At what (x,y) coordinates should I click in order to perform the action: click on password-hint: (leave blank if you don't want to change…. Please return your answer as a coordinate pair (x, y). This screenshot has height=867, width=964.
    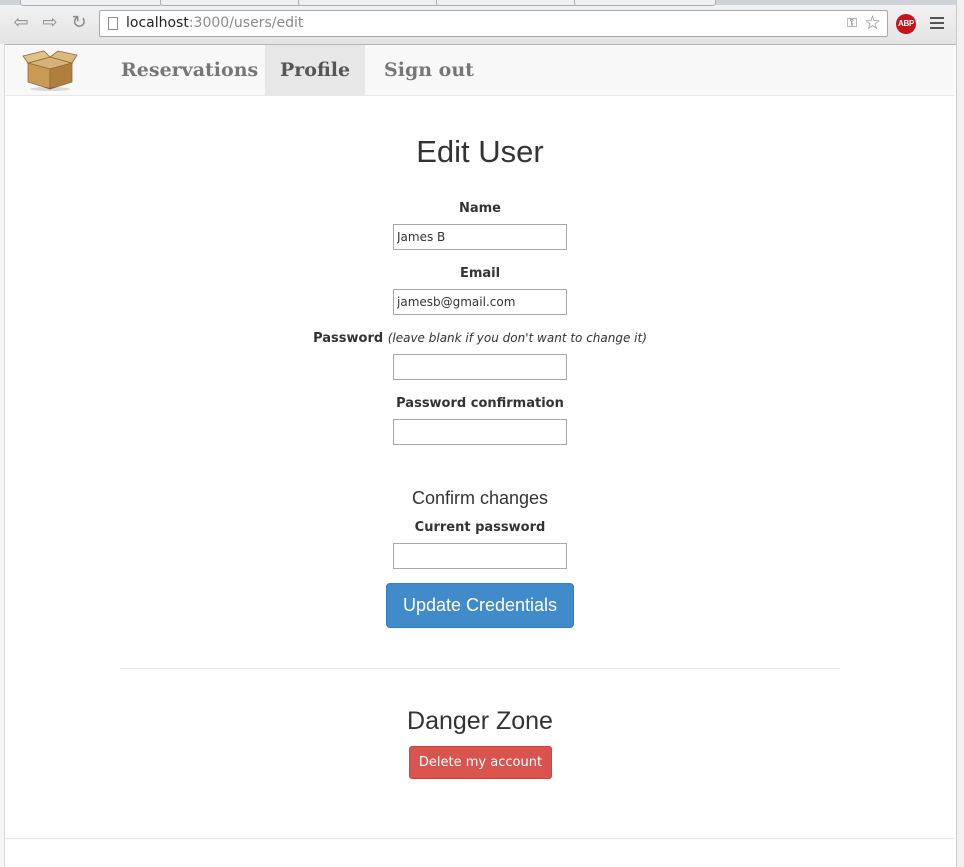
    Looking at the image, I should click on (517, 338).